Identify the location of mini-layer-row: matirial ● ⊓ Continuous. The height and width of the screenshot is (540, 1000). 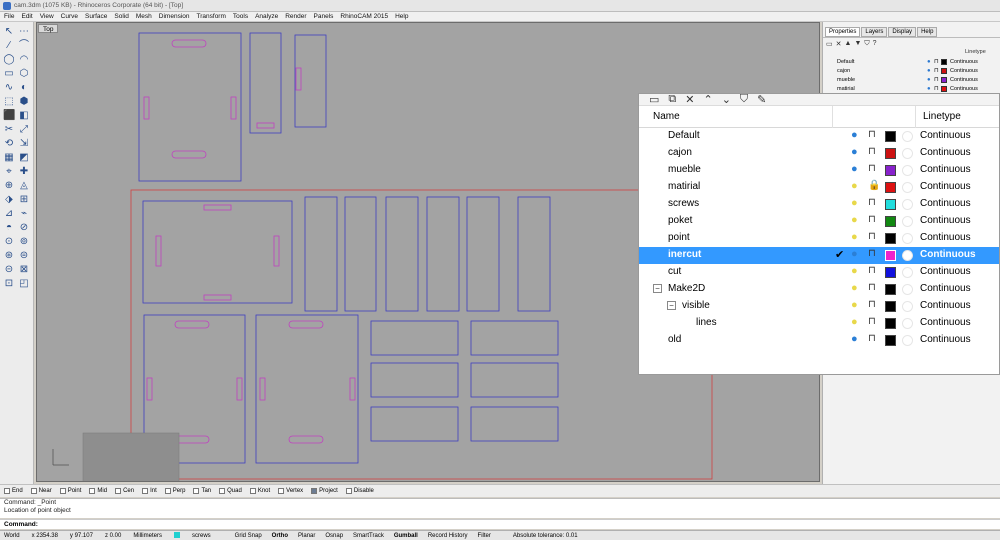
(911, 88).